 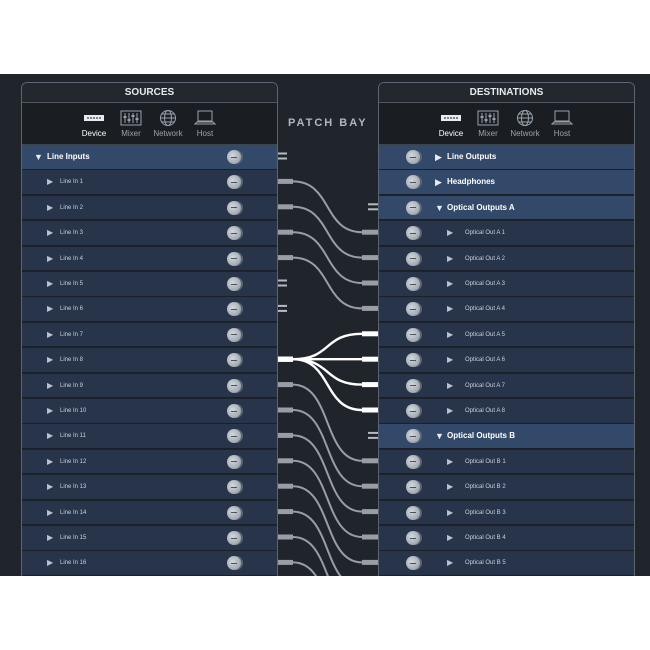 I want to click on source-row: ▶ Line In 10, so click(x=149, y=411).